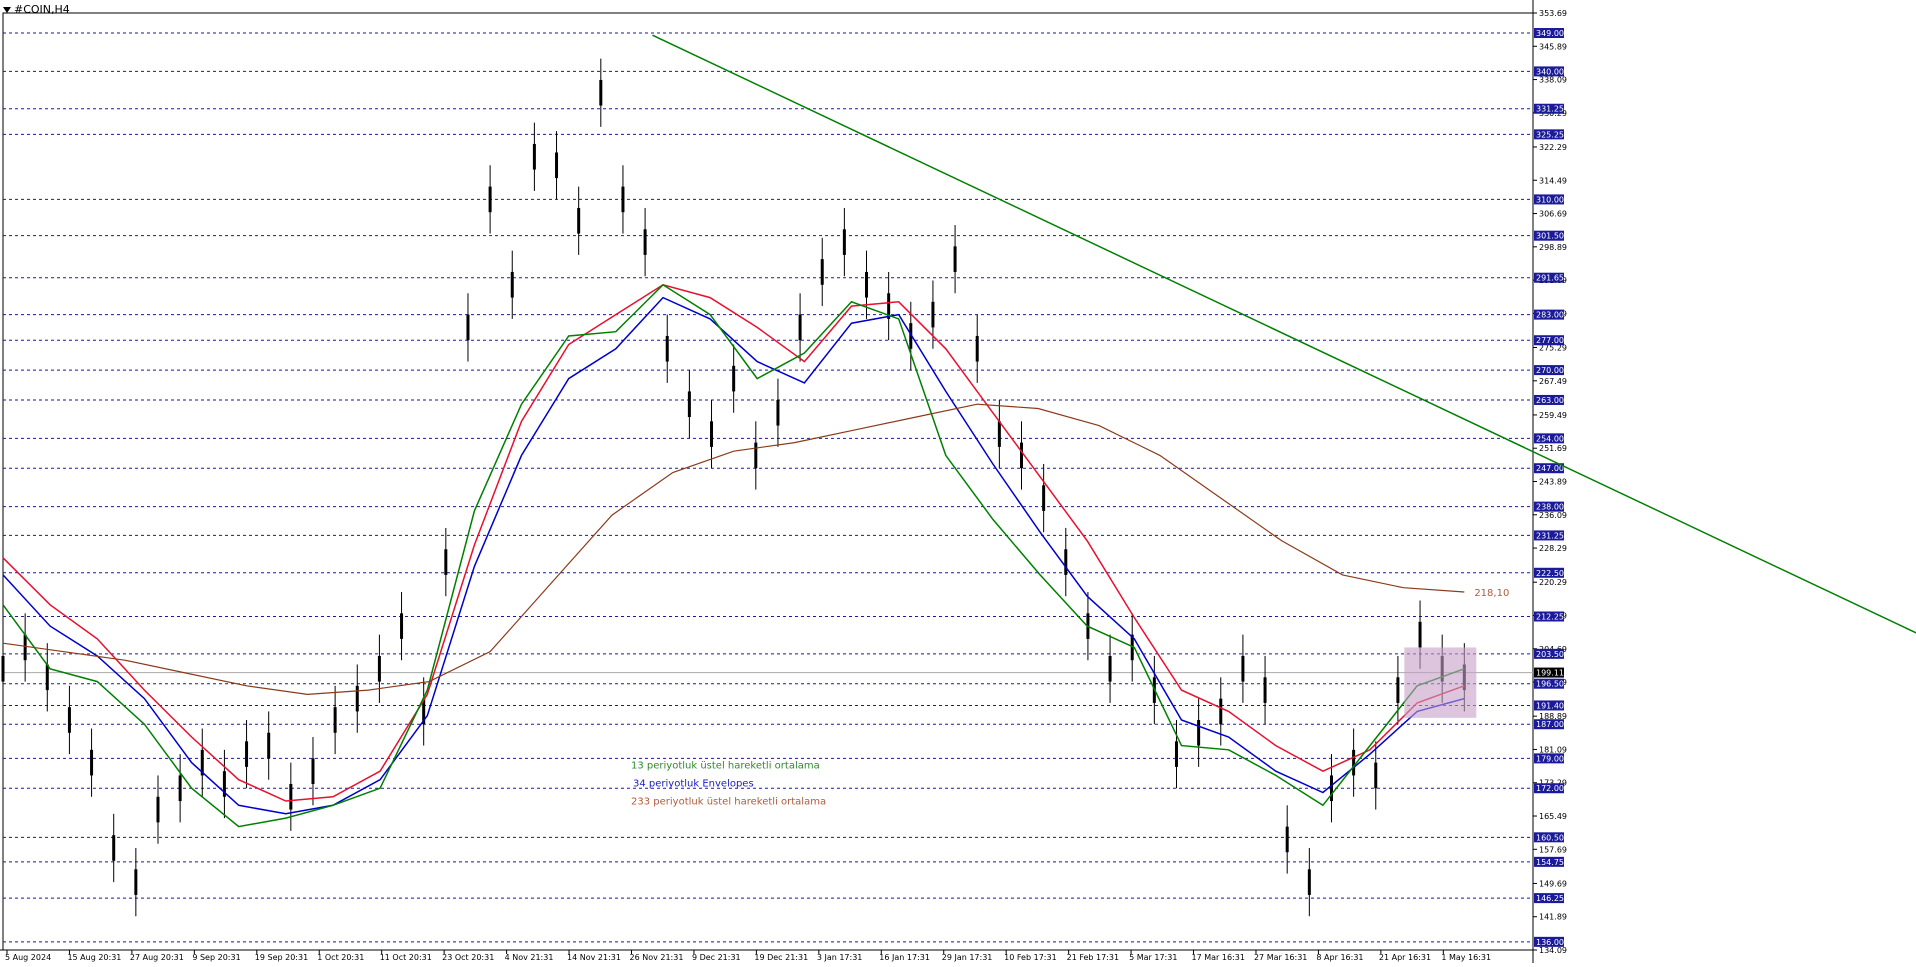  Describe the element at coordinates (1550, 278) in the screenshot. I see `level-label: 291.65` at that location.